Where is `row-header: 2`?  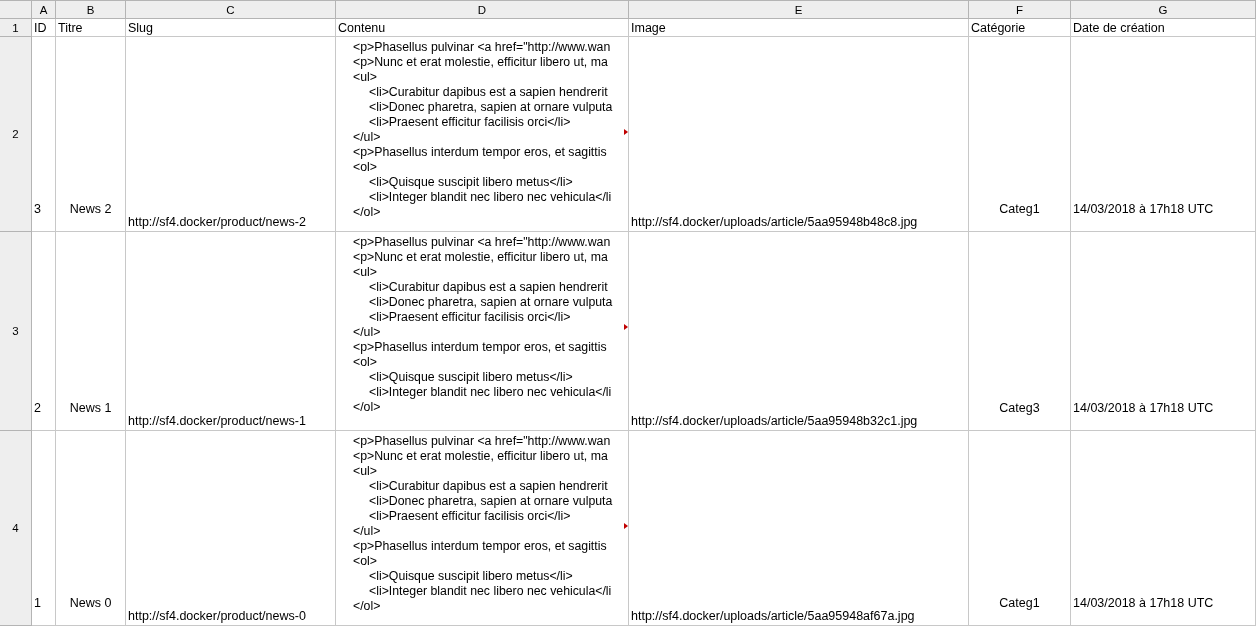 row-header: 2 is located at coordinates (16, 134).